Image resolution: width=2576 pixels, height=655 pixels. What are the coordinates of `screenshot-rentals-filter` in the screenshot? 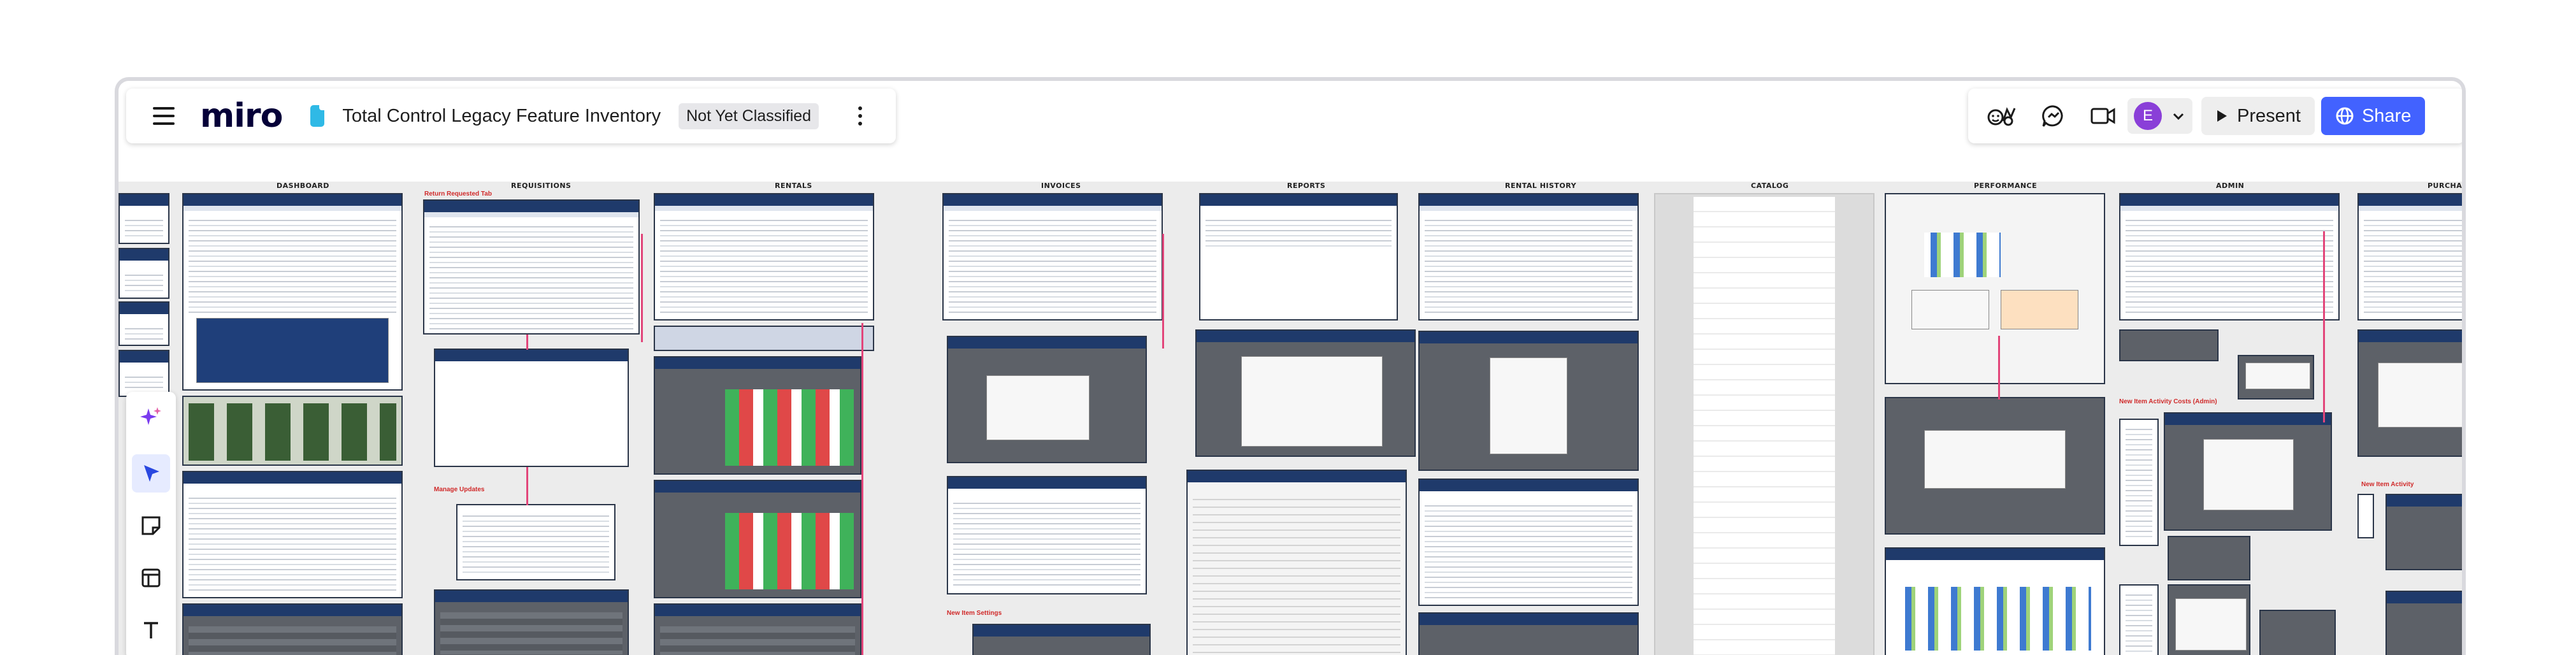 It's located at (764, 338).